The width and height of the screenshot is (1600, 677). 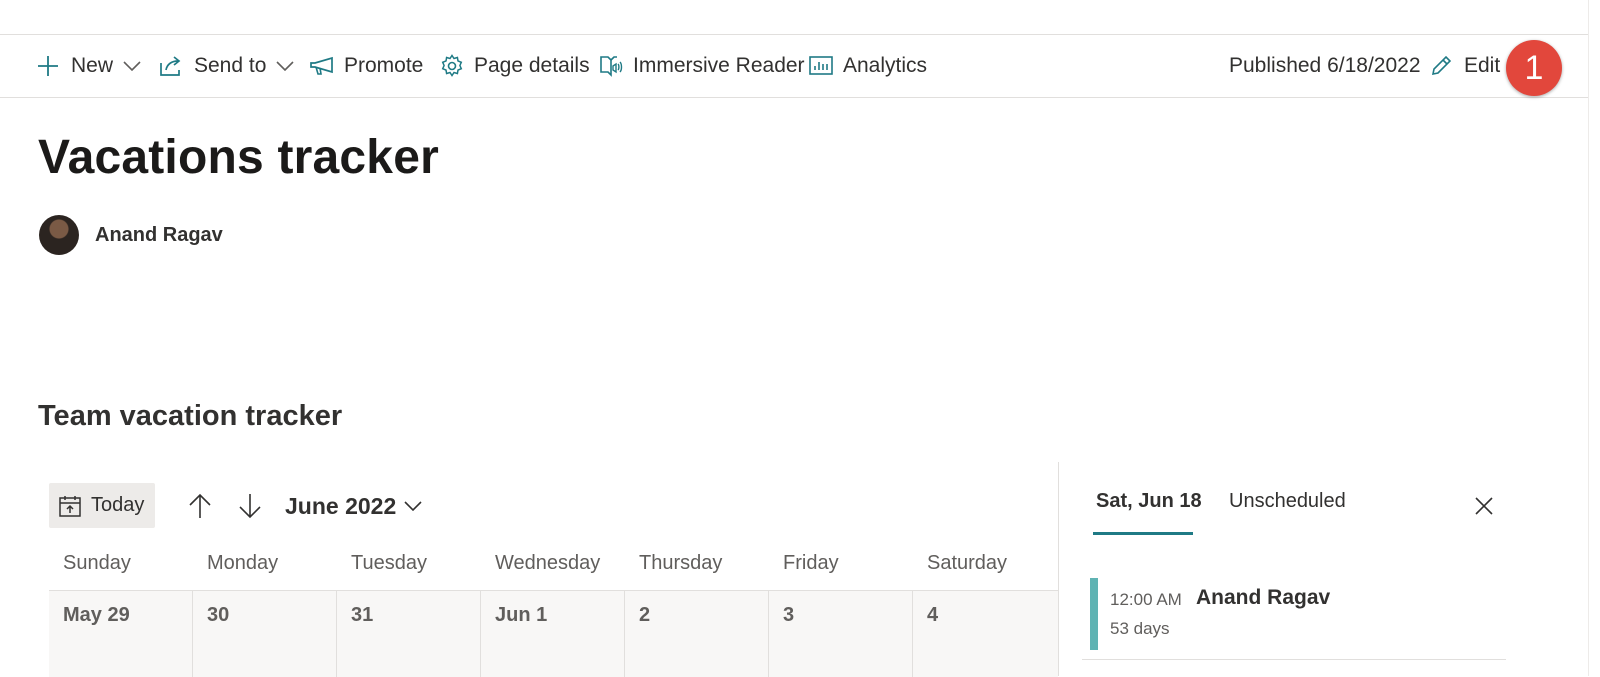 What do you see at coordinates (1534, 68) in the screenshot?
I see `annotation-badge: 1` at bounding box center [1534, 68].